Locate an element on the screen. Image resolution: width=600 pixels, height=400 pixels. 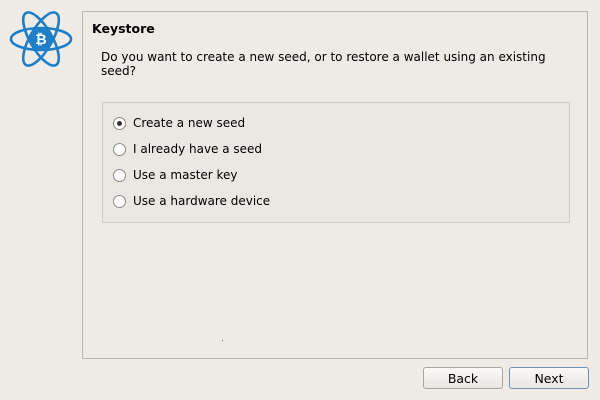
radio-button-selected is located at coordinates (119, 123).